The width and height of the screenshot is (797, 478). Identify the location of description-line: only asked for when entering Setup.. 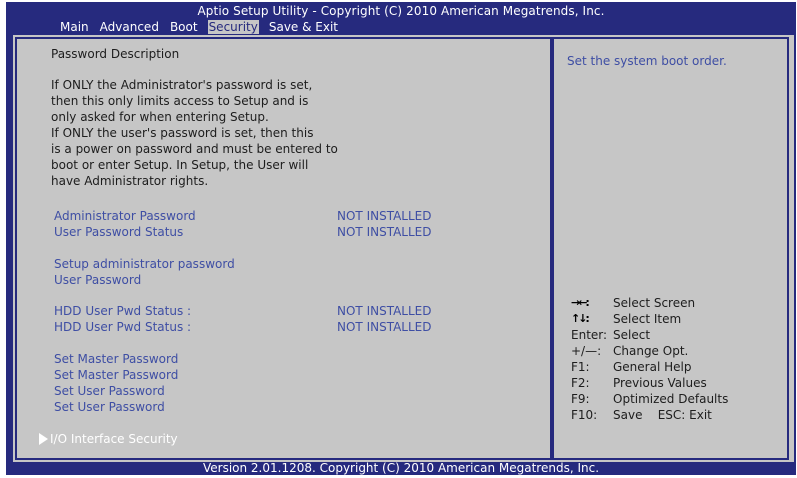
(160, 117).